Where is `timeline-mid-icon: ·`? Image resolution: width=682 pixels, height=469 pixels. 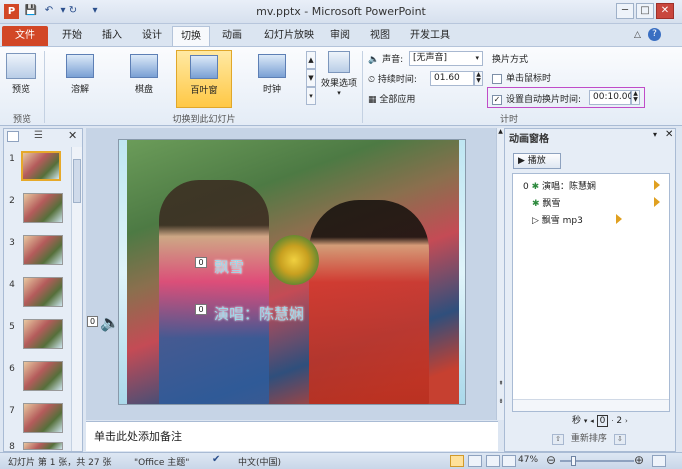 timeline-mid-icon: · is located at coordinates (612, 421).